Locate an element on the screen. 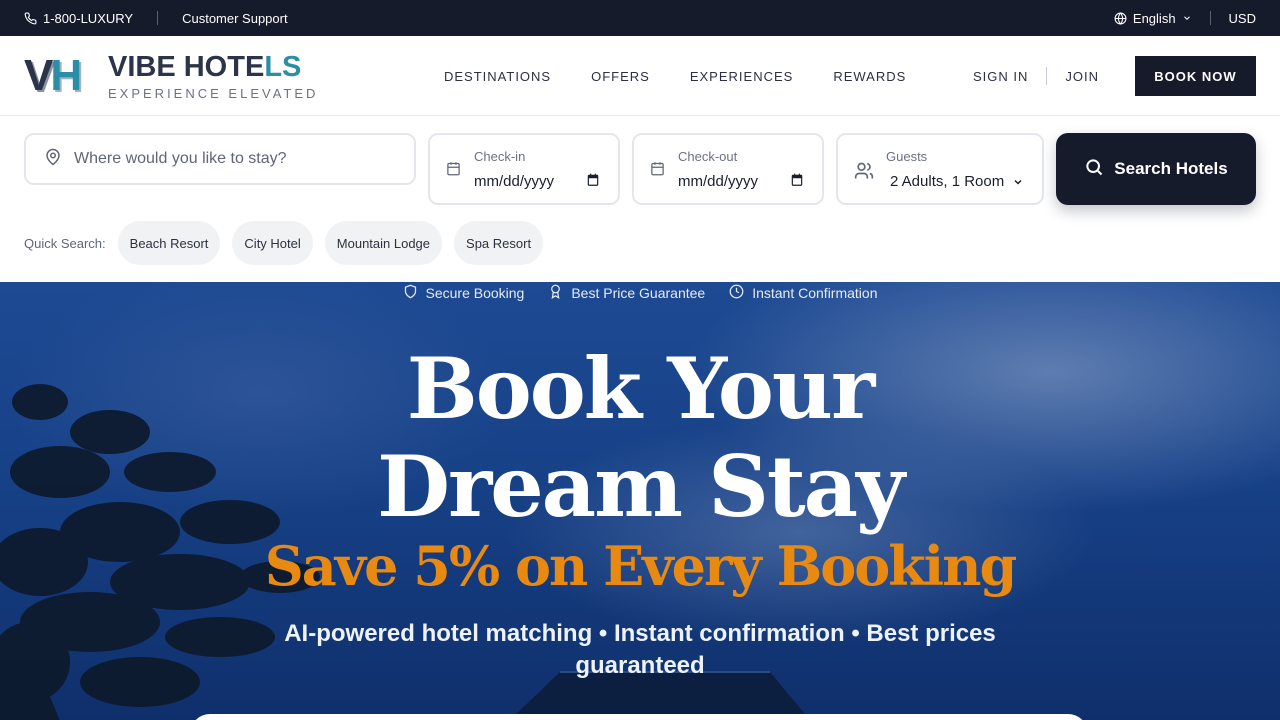 The height and width of the screenshot is (720, 1280). hero-subtitle: Save 5% on Every Booking is located at coordinates (640, 566).